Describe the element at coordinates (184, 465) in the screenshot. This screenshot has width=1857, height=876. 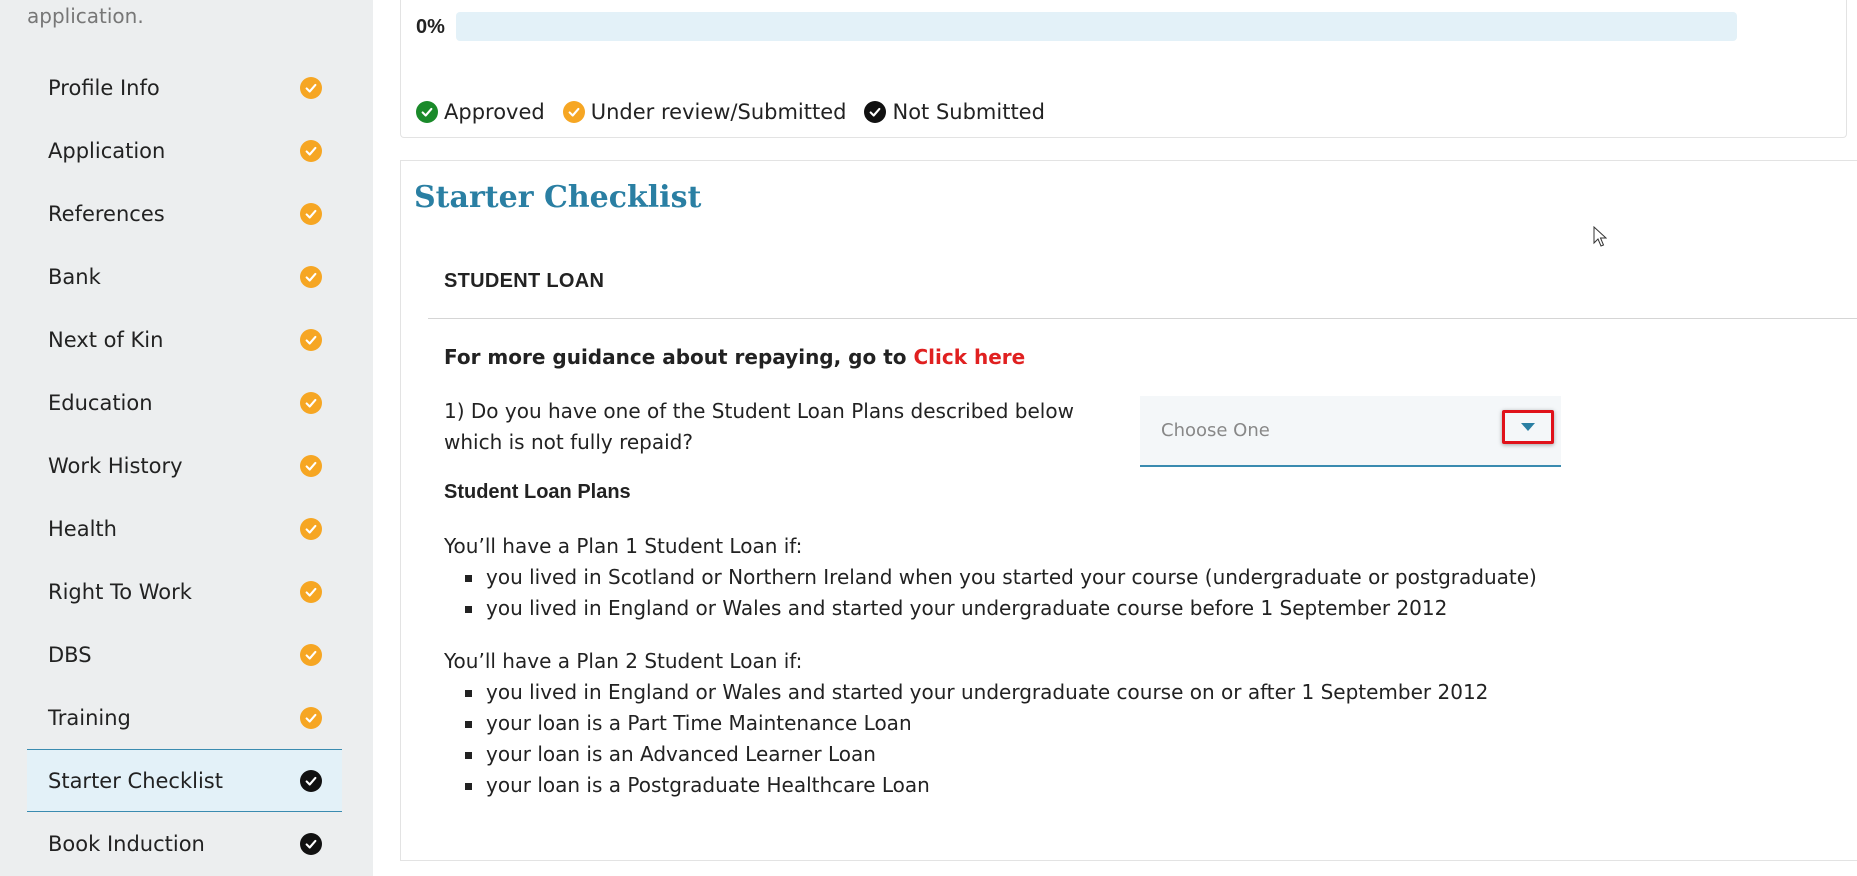
I see `sidebar-item-work-history: Work History` at that location.